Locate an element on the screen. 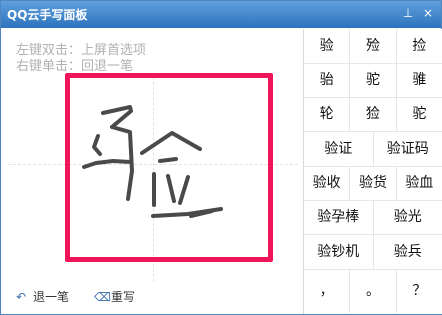 The image size is (442, 315). candidate-row: 验证 验证码 is located at coordinates (373, 149).